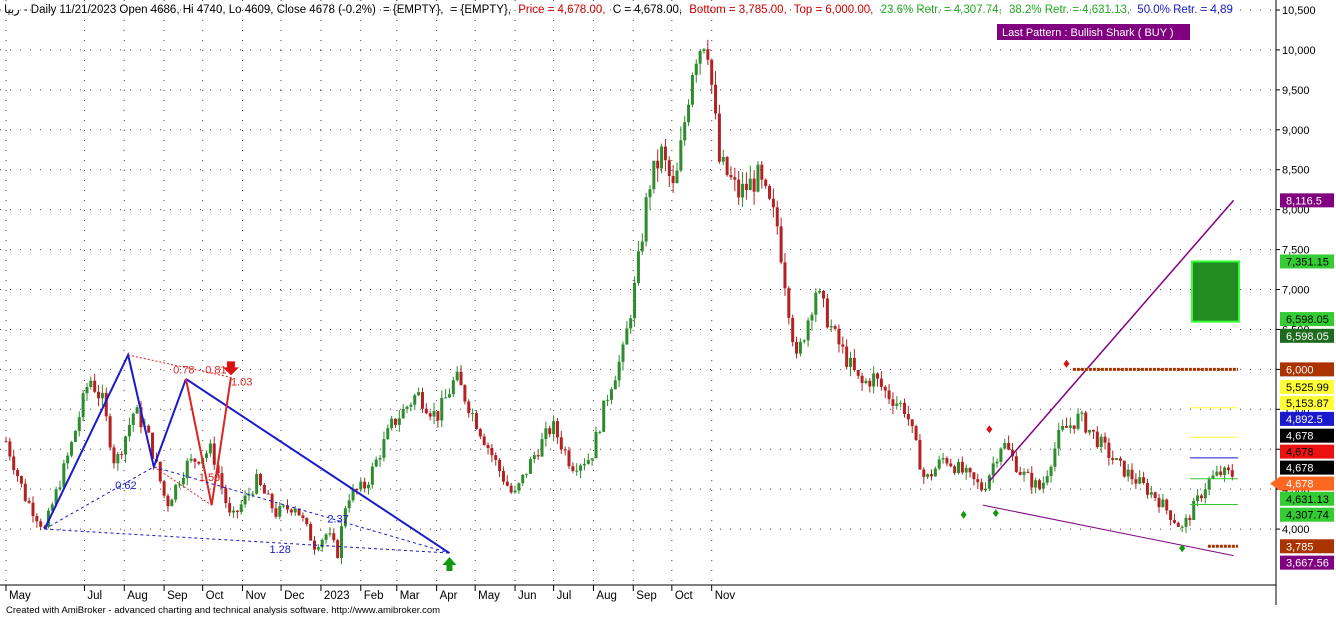 Image resolution: width=1336 pixels, height=619 pixels. Describe the element at coordinates (1307, 516) in the screenshot. I see `price-label: 4,307.74` at that location.